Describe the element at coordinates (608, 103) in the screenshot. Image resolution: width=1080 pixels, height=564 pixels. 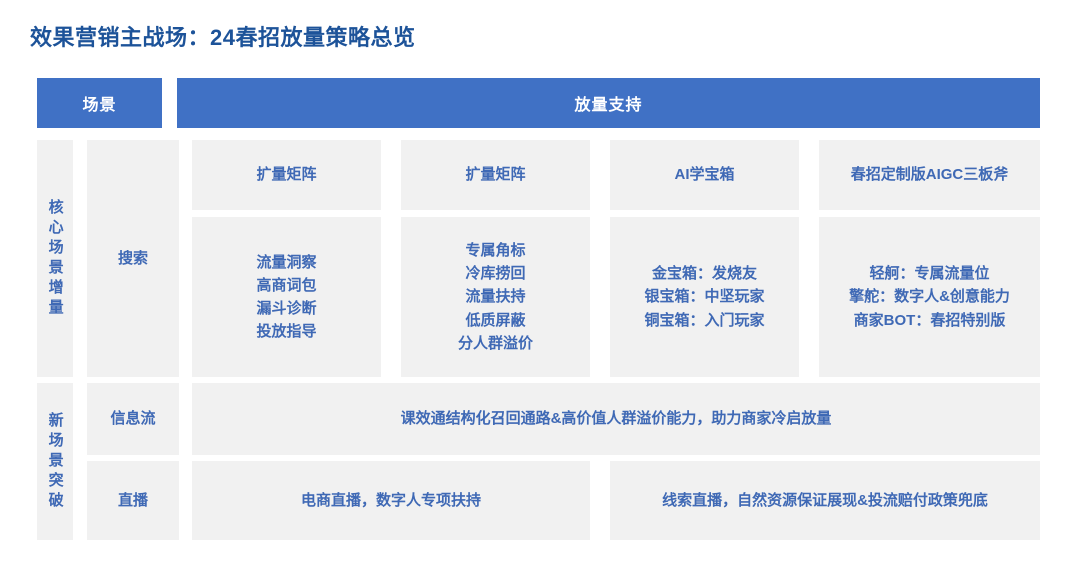
I see `header-cell-support: 放量支持` at that location.